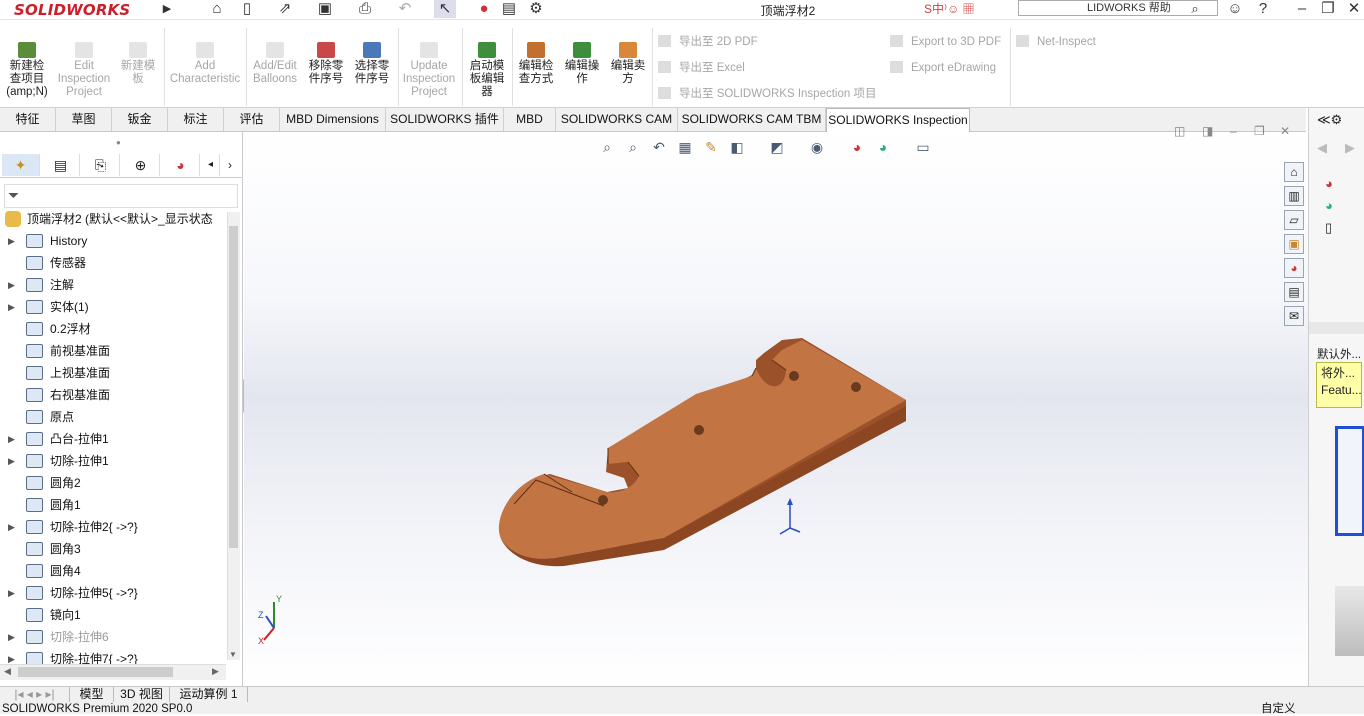 The image size is (1364, 716). Describe the element at coordinates (1294, 268) in the screenshot. I see `appearances-icon: ◕` at that location.